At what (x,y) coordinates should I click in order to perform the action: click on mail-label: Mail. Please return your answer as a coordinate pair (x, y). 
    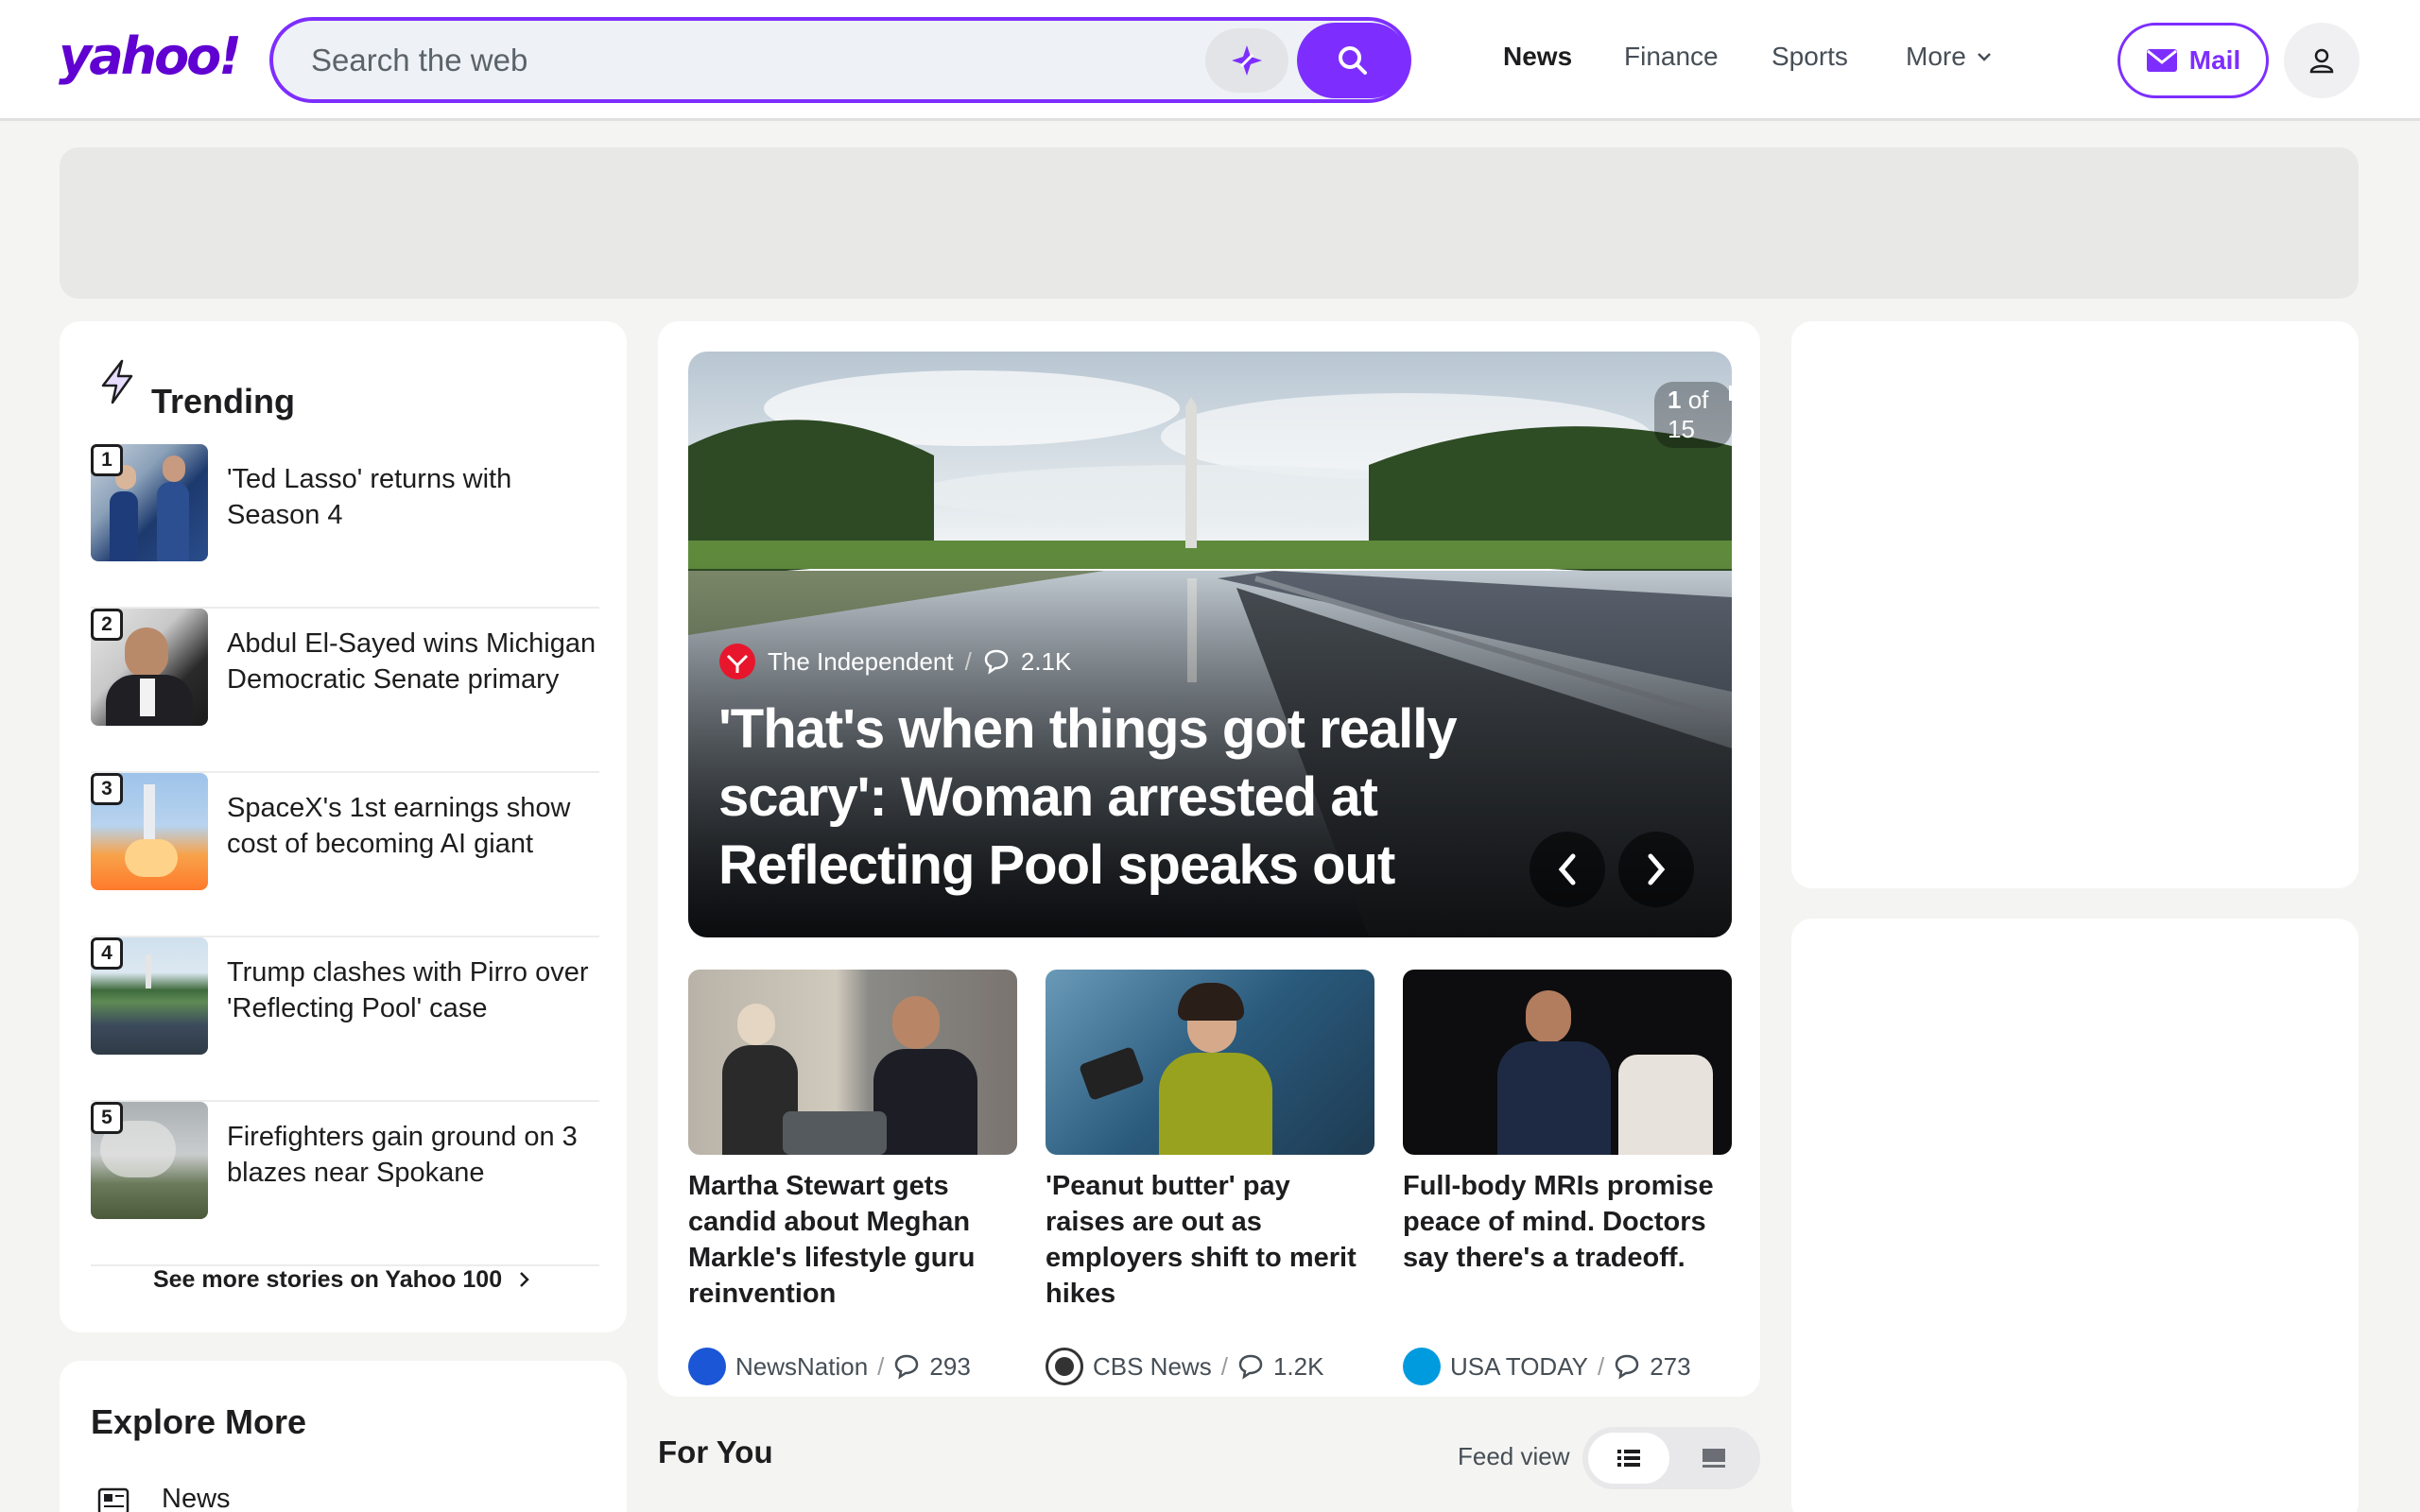
    Looking at the image, I should click on (2214, 60).